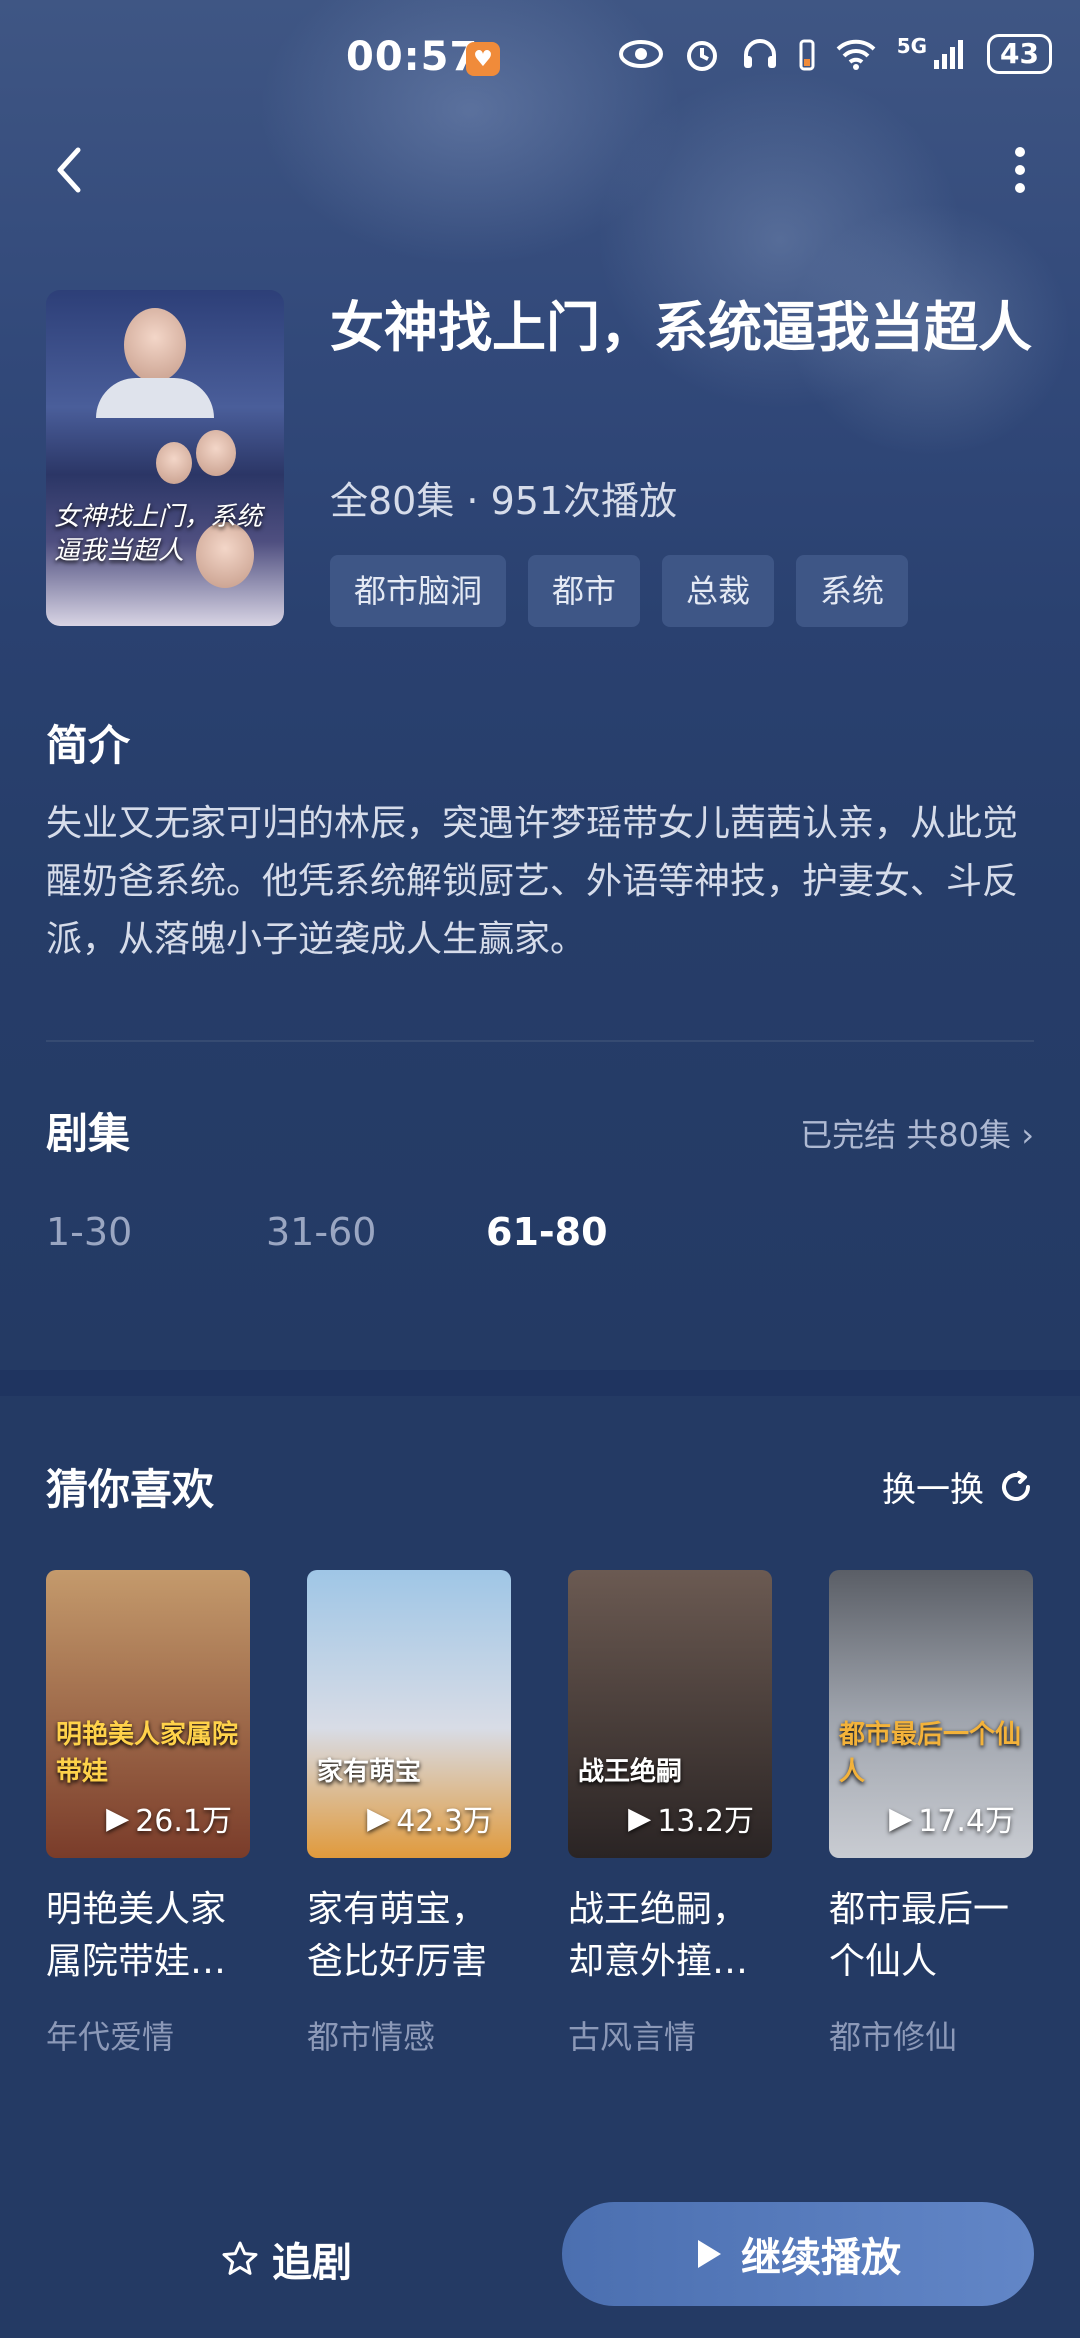 Image resolution: width=1080 pixels, height=2338 pixels. What do you see at coordinates (412, 57) in the screenshot?
I see `status-time: 00:57` at bounding box center [412, 57].